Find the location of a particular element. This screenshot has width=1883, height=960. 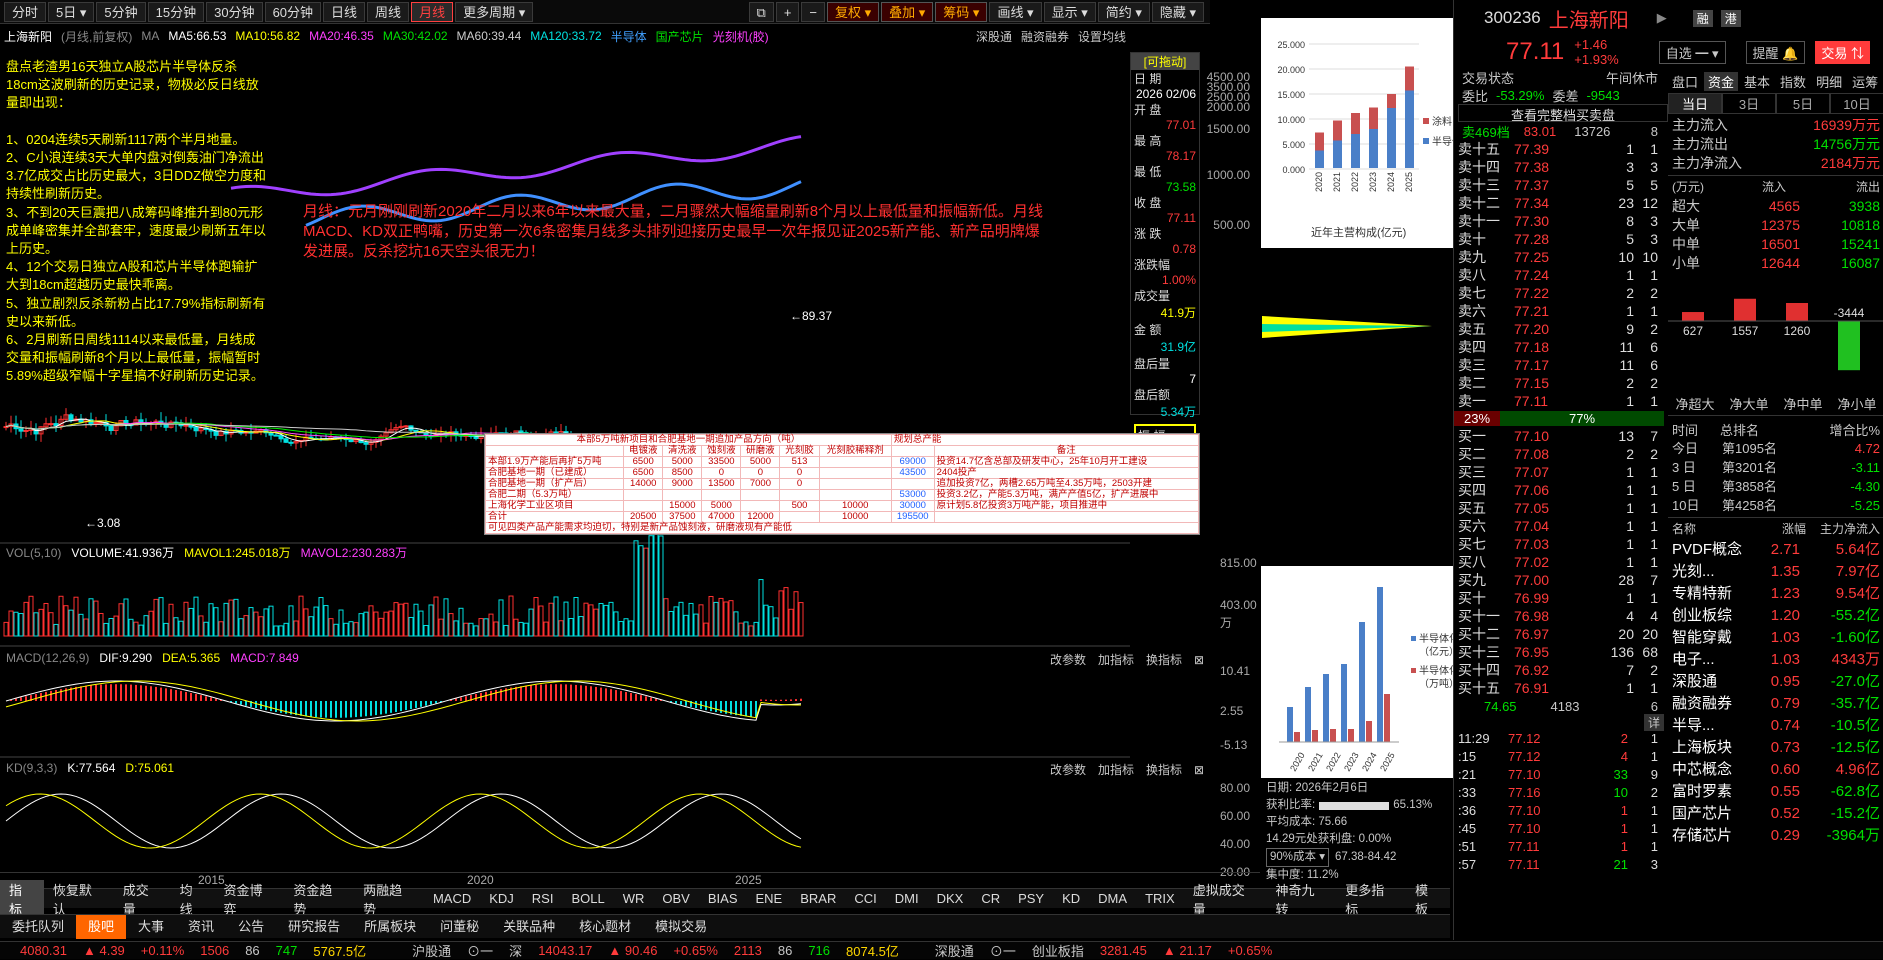

period-1: 5日 ▾ is located at coordinates (71, 11).